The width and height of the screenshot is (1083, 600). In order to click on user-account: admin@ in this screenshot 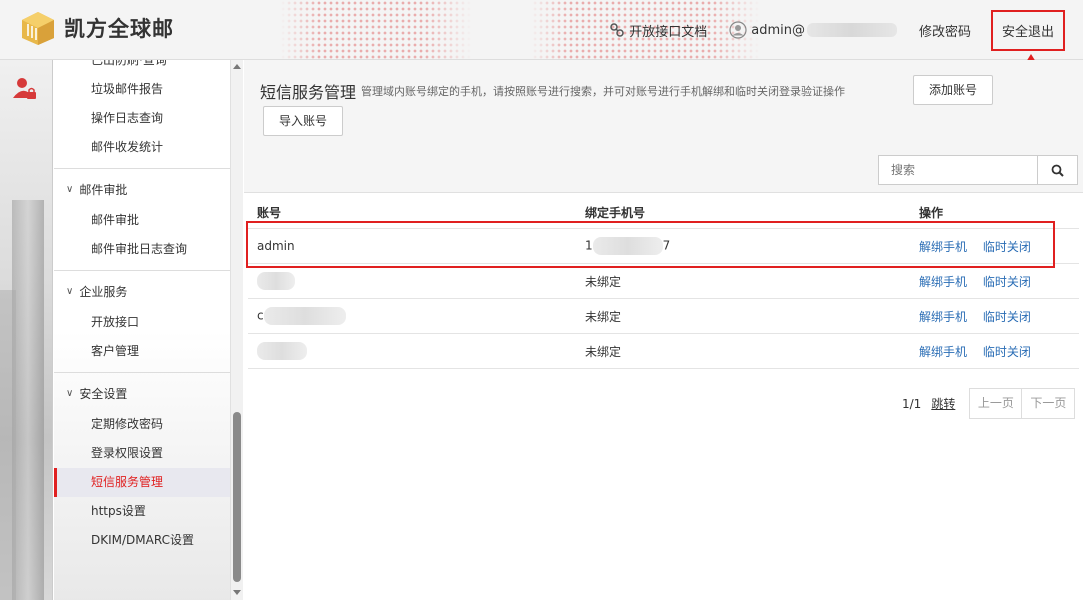, I will do `click(813, 30)`.